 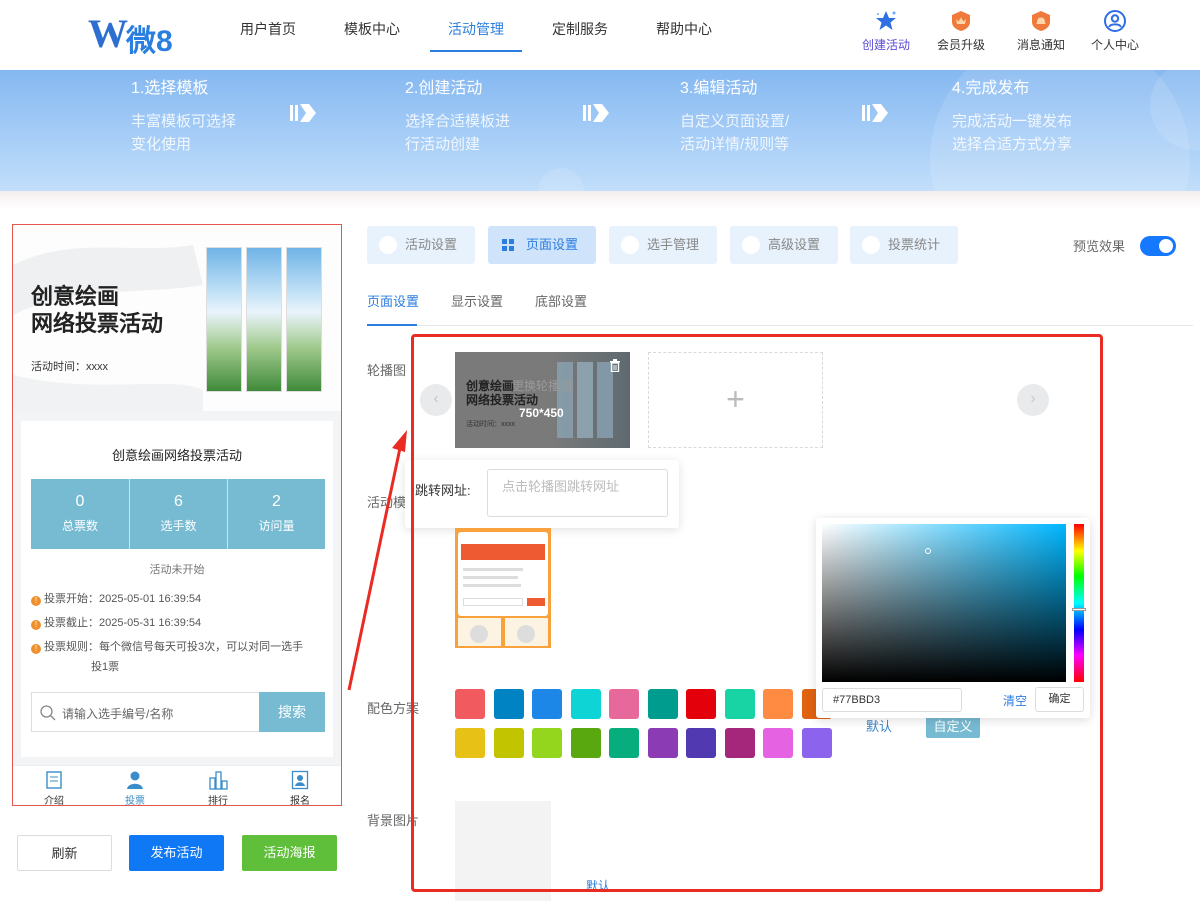 I want to click on tab-page-settings: 页面设置, so click(x=542, y=245).